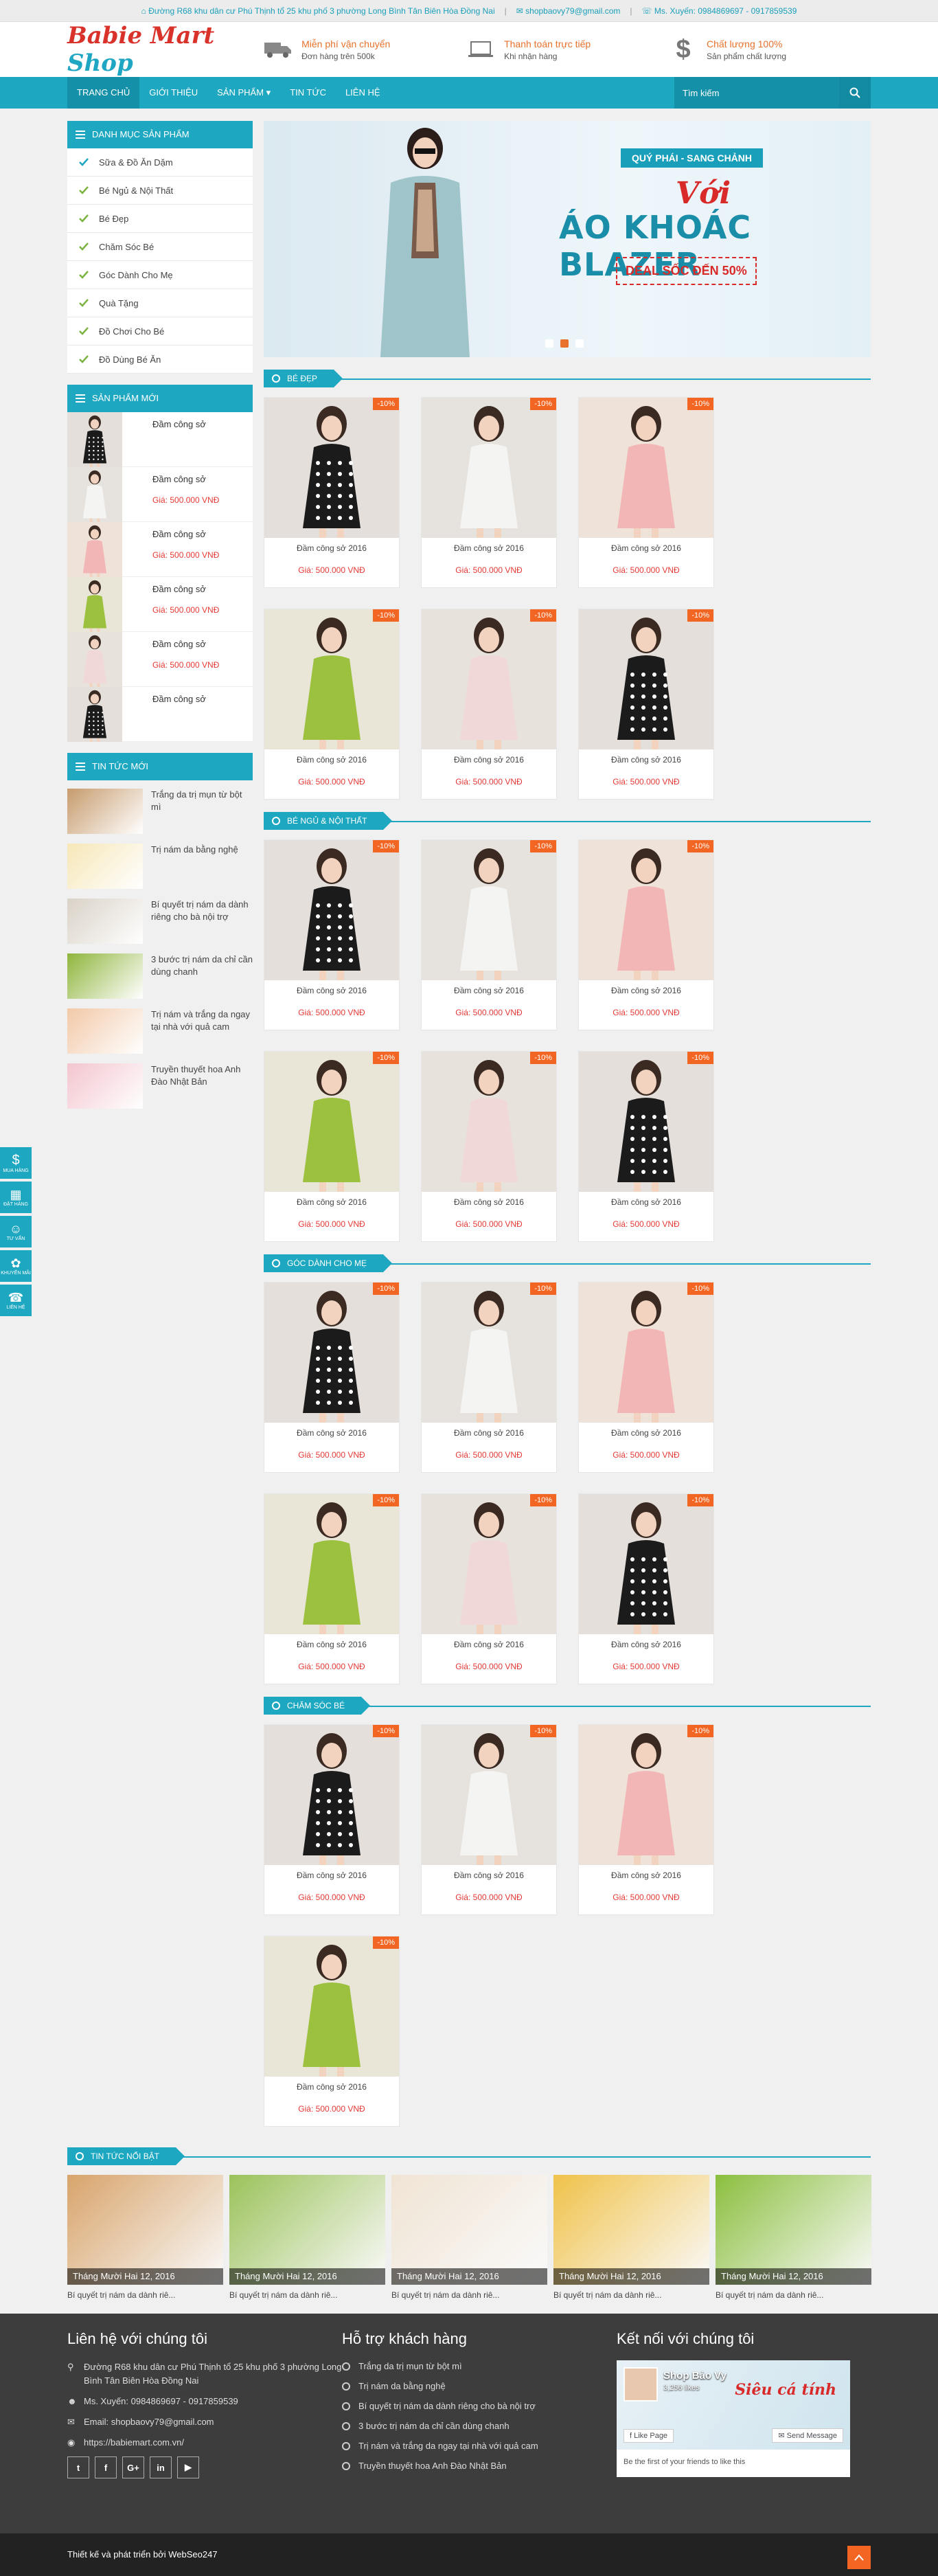 This screenshot has width=938, height=2576. Describe the element at coordinates (165, 49) in the screenshot. I see `logo: Babie Mart Shop` at that location.